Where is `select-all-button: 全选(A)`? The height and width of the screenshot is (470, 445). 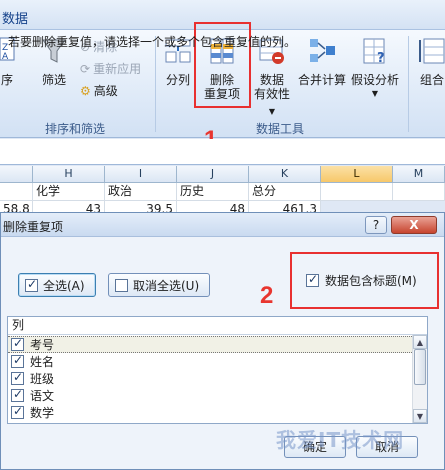
select-all-button: 全选(A) is located at coordinates (57, 285).